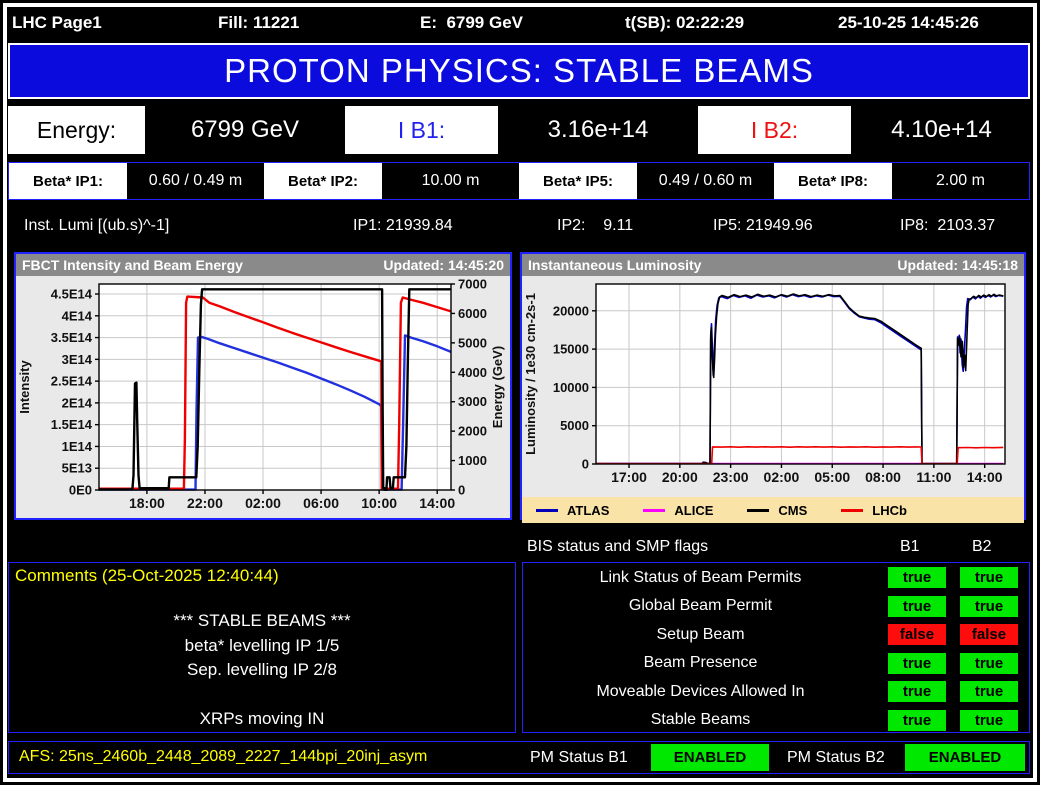 The image size is (1040, 785). What do you see at coordinates (571, 349) in the screenshot?
I see `svg-text: 15000` at bounding box center [571, 349].